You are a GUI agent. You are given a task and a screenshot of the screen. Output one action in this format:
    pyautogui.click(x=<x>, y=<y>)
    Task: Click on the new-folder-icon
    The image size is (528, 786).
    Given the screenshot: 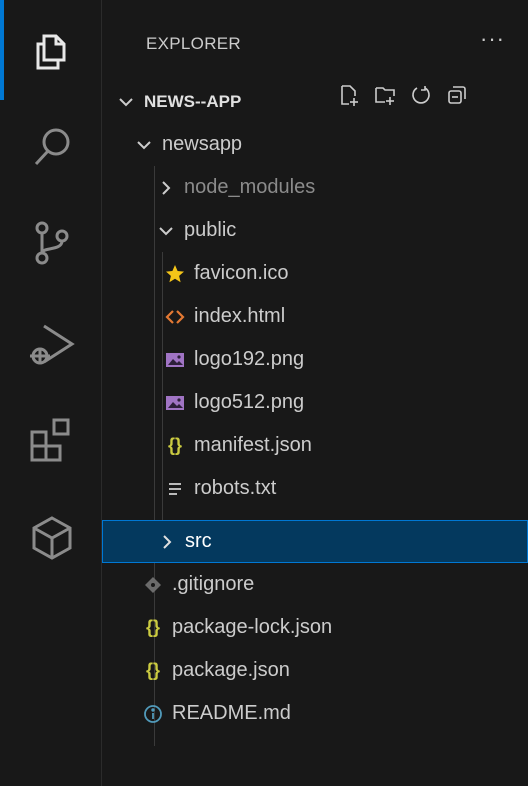 What is the action you would take?
    pyautogui.click(x=385, y=95)
    